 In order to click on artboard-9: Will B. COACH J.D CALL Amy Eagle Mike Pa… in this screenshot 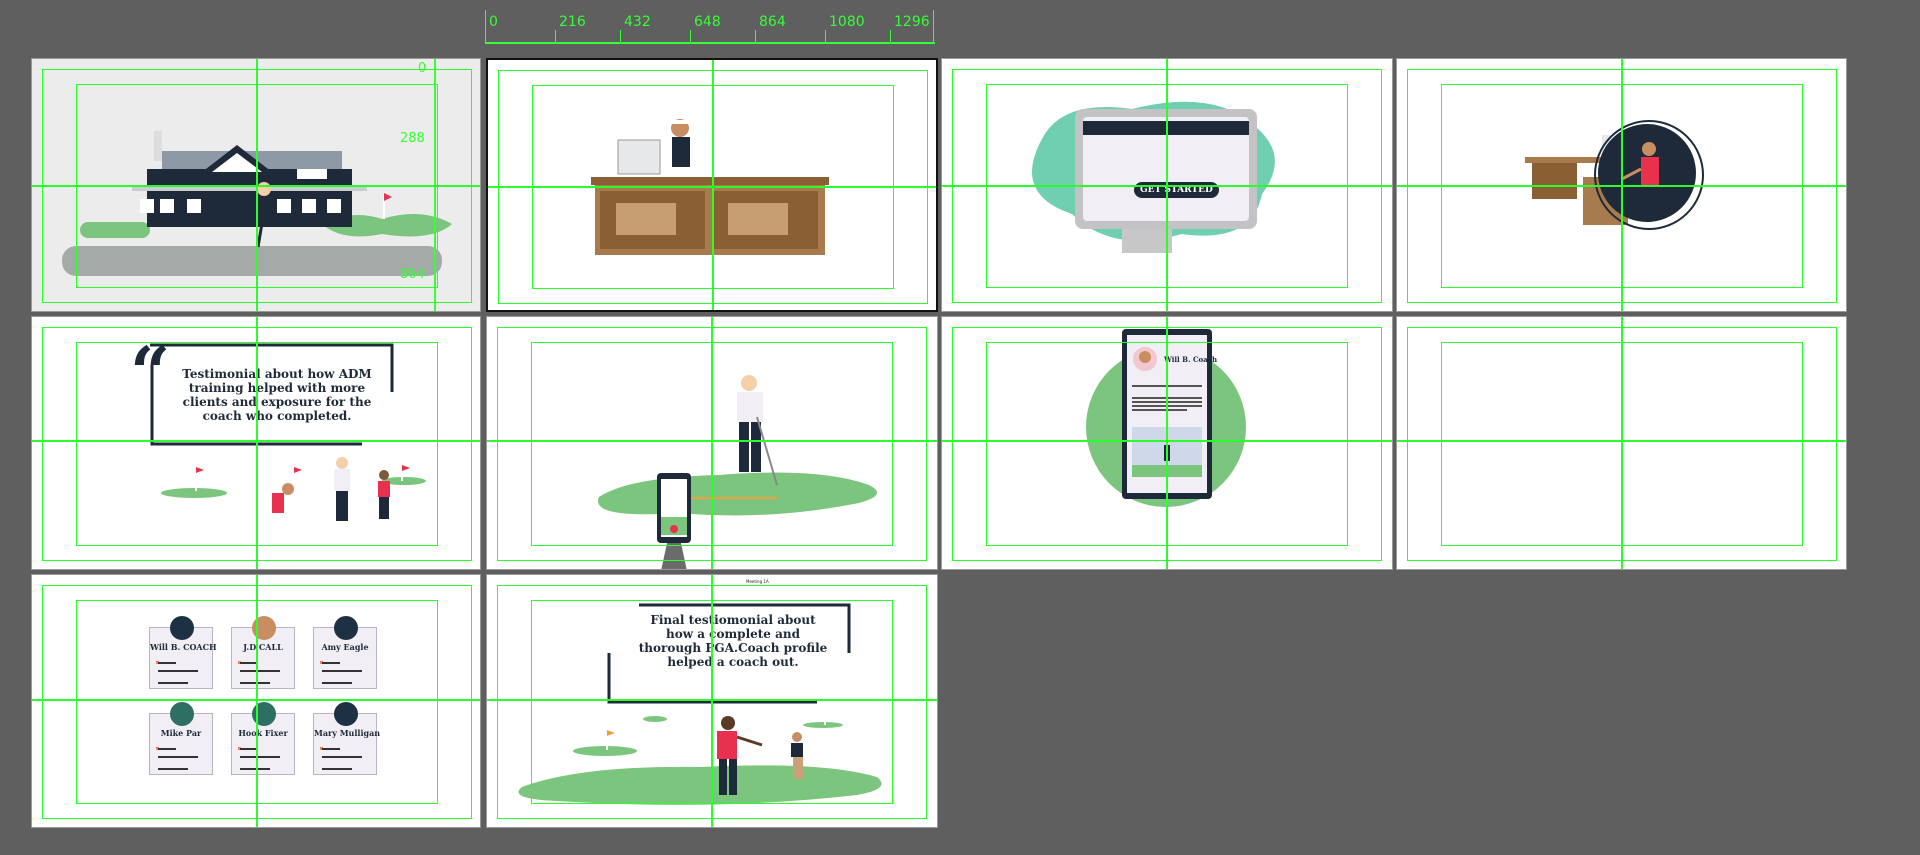, I will do `click(256, 701)`.